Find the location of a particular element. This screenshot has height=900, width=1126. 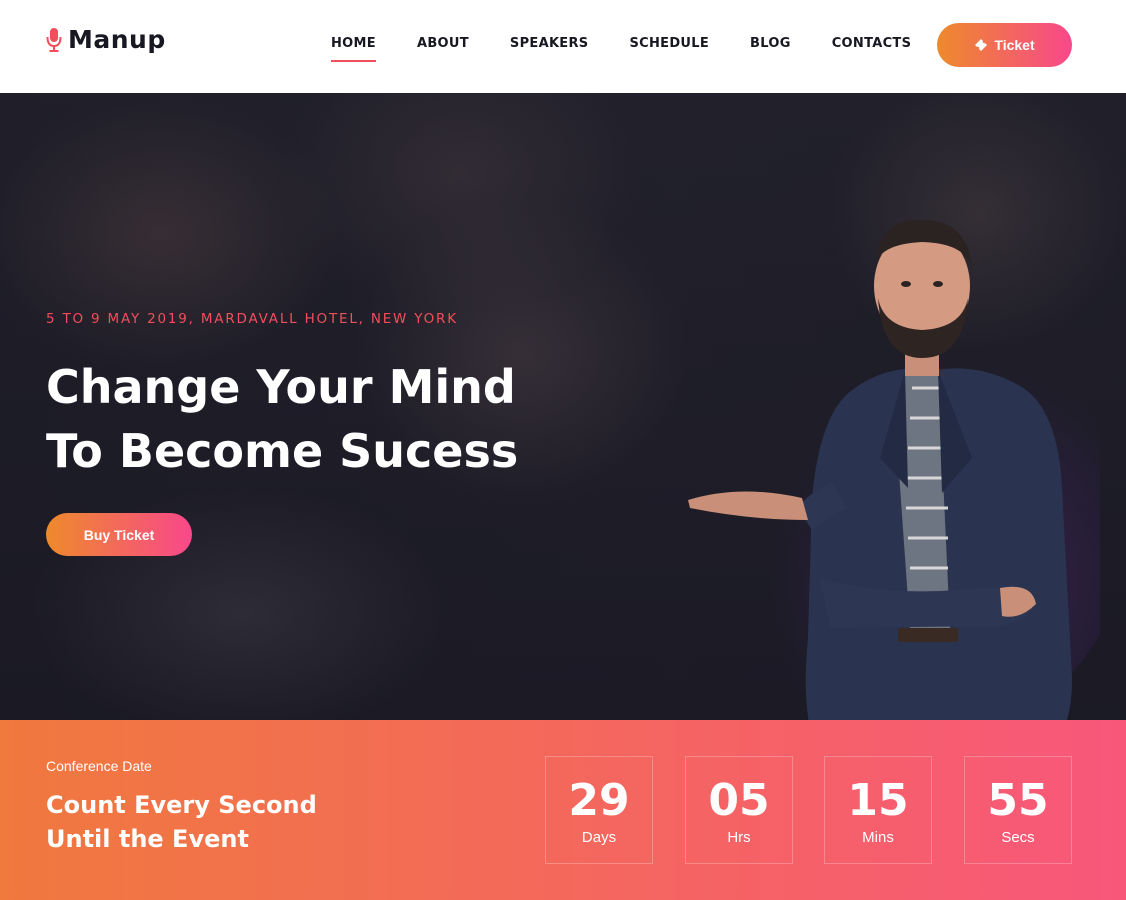

logo: Manup is located at coordinates (106, 39).